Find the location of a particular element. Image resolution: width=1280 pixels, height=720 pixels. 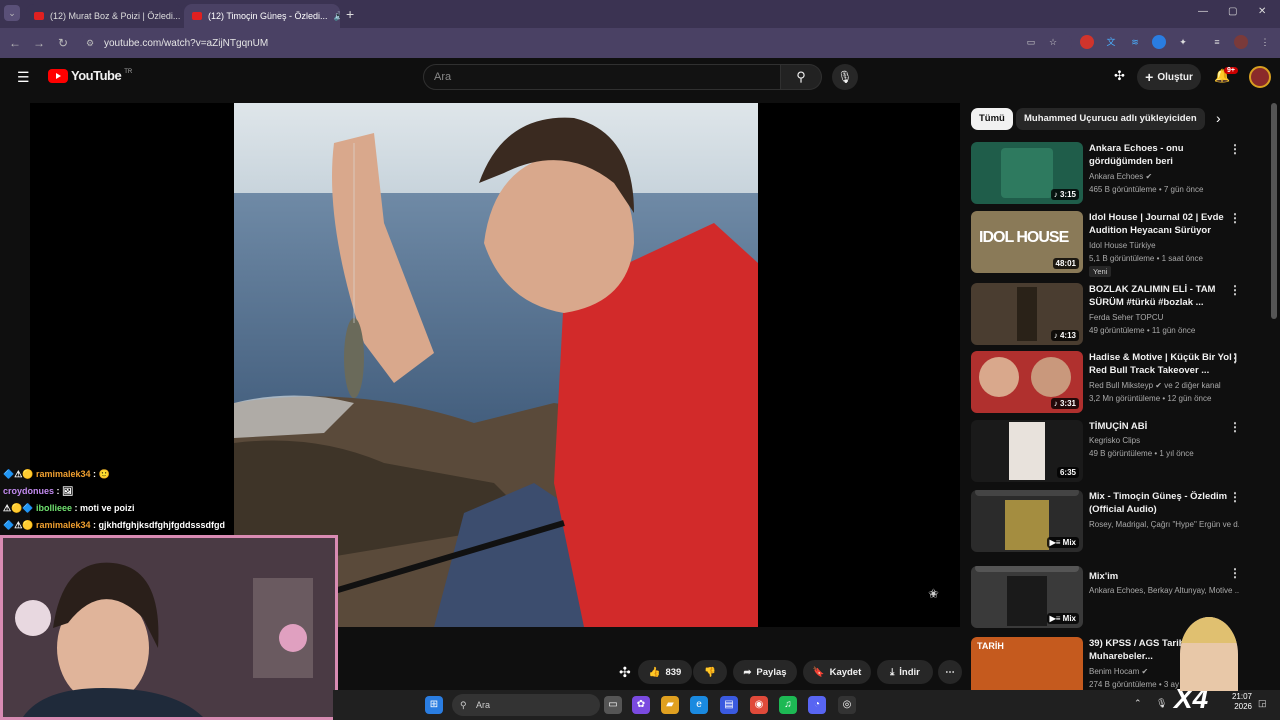

video-thumbnail: ♪ 3:15 is located at coordinates (1027, 173).